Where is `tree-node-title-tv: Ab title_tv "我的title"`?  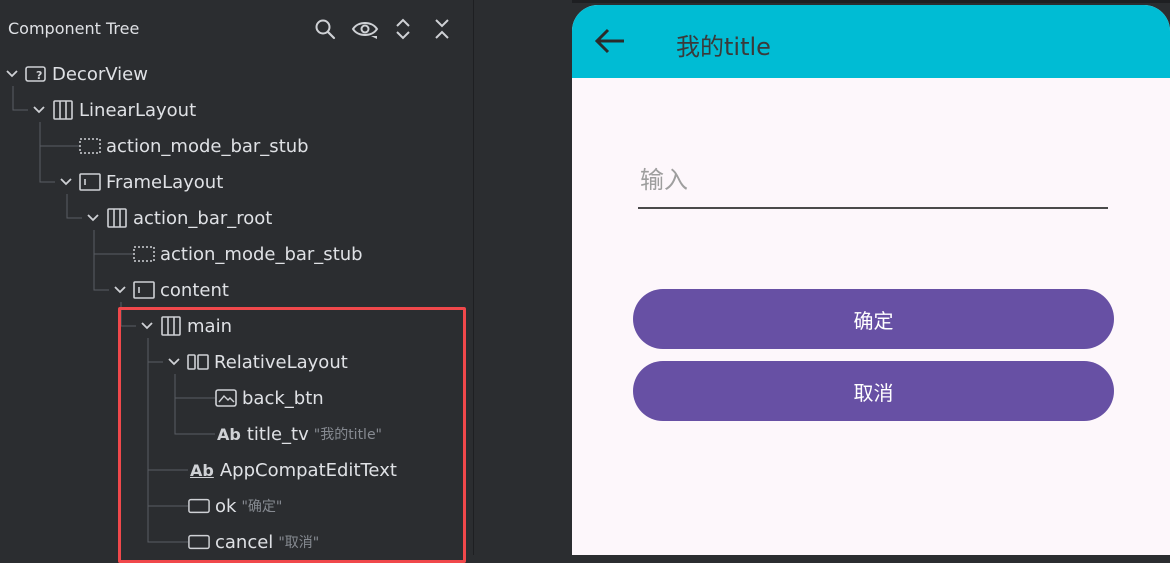
tree-node-title-tv: Ab title_tv "我的title" is located at coordinates (299, 434).